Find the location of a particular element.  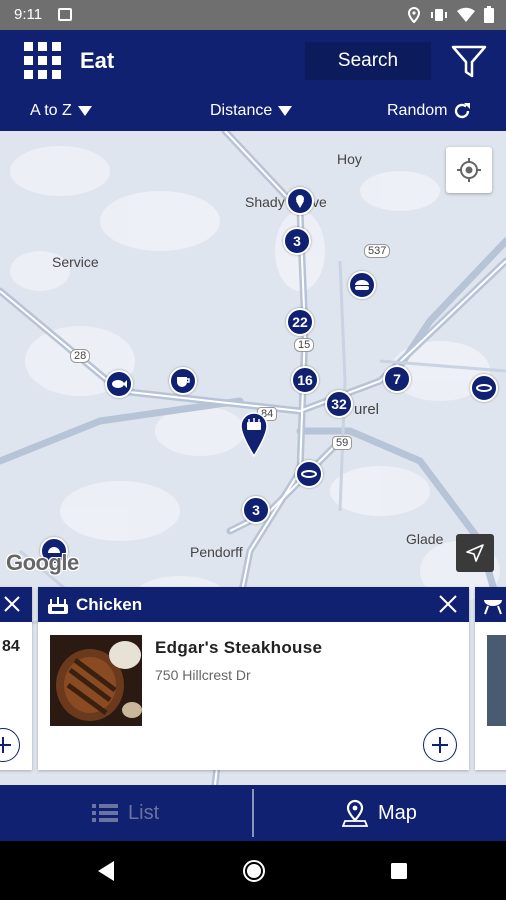

page-title: Eat is located at coordinates (97, 60).